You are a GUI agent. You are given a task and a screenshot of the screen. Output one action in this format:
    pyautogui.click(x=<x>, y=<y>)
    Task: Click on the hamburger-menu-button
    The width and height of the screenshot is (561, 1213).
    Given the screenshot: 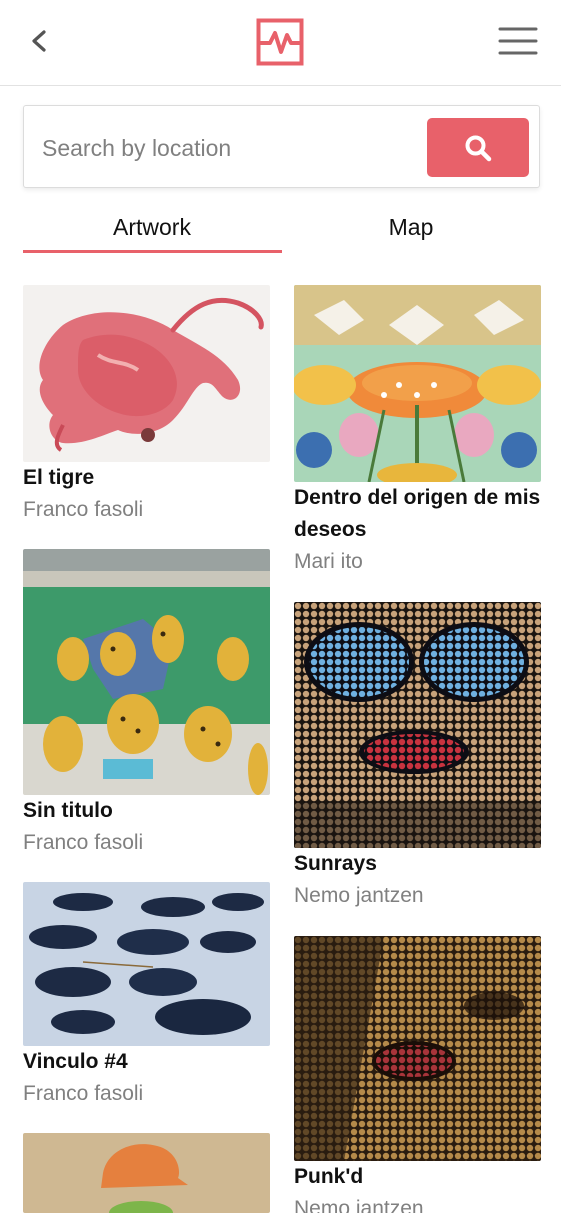 What is the action you would take?
    pyautogui.click(x=518, y=41)
    